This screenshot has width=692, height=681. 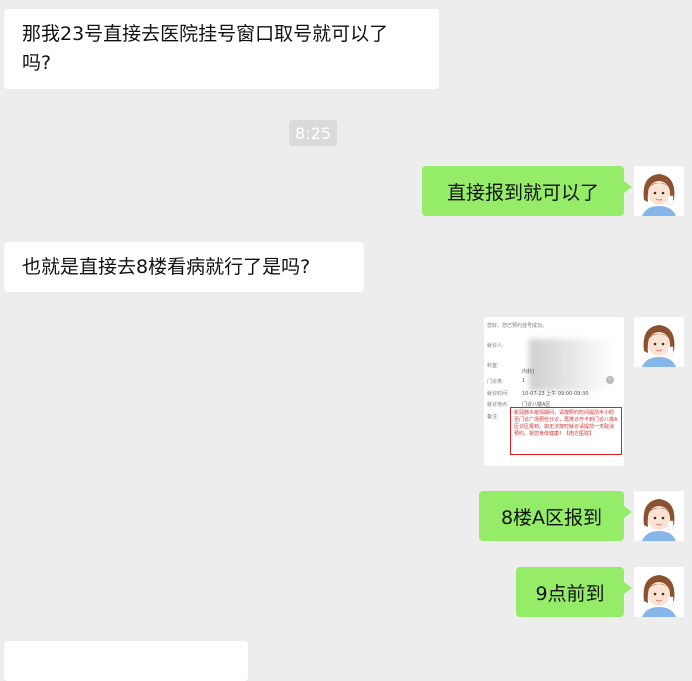 I want to click on received-message-bubble: 那我23号直接去医院挂号窗口取号就可以了 吗?, so click(x=221, y=49).